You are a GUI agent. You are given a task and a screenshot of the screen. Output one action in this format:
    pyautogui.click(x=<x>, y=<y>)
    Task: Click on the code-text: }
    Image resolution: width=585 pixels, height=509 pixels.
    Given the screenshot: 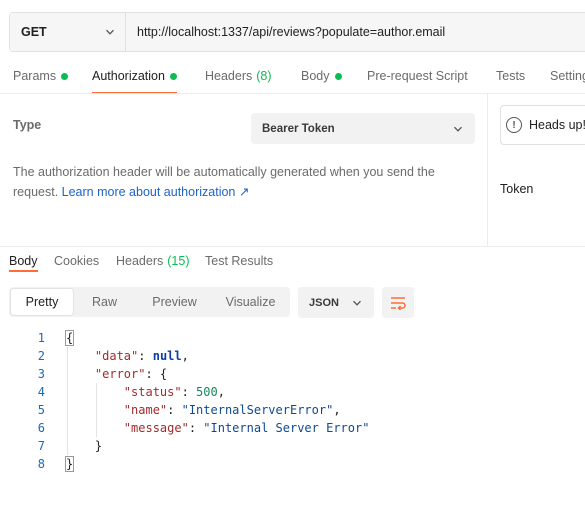 What is the action you would take?
    pyautogui.click(x=69, y=464)
    